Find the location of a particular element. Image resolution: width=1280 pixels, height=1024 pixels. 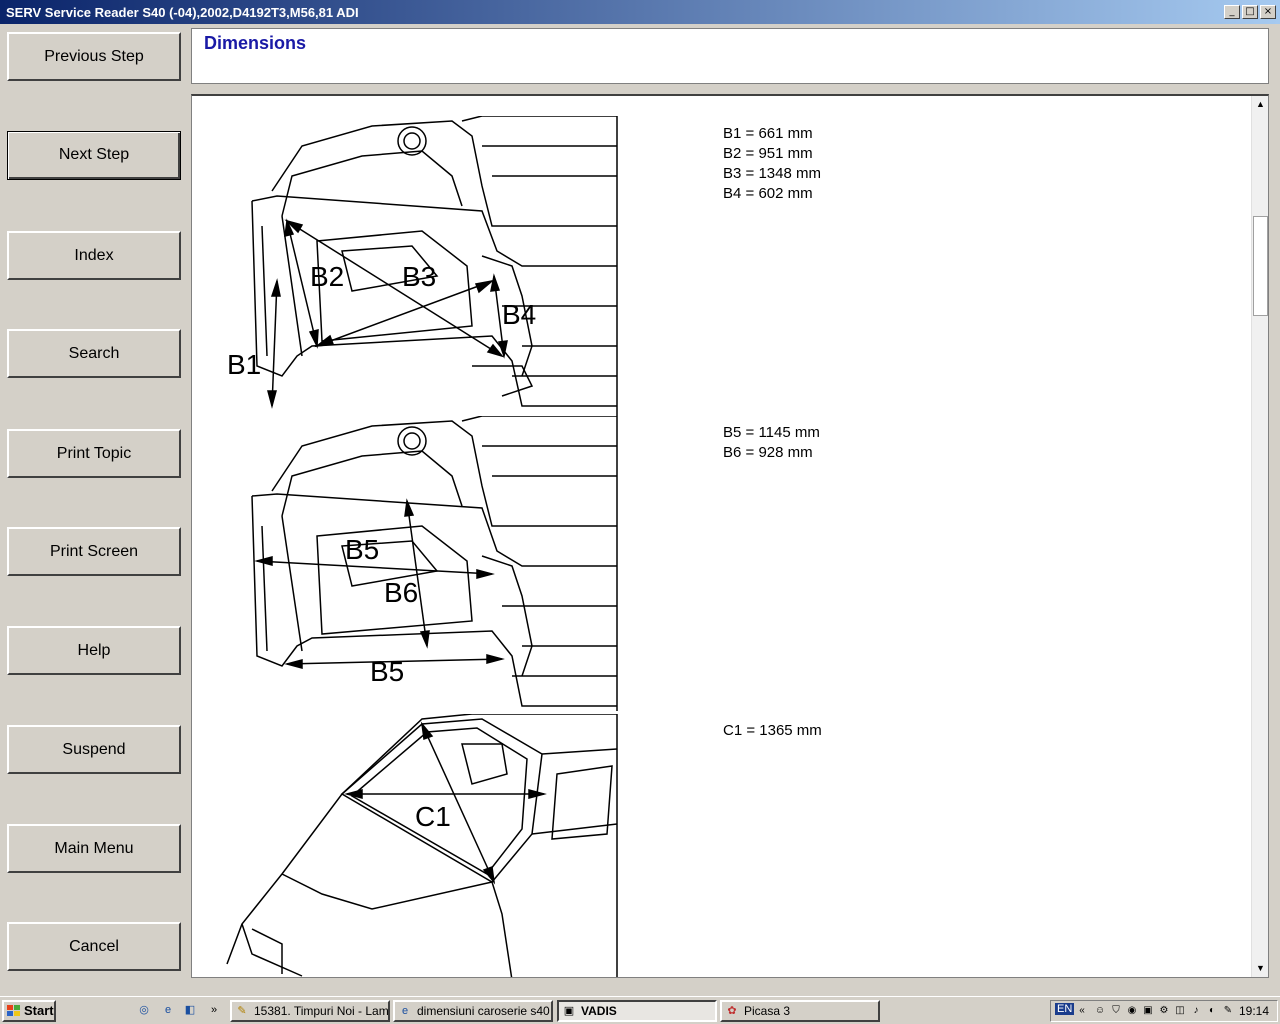

print-topic-button: Print Topic is located at coordinates (94, 453).